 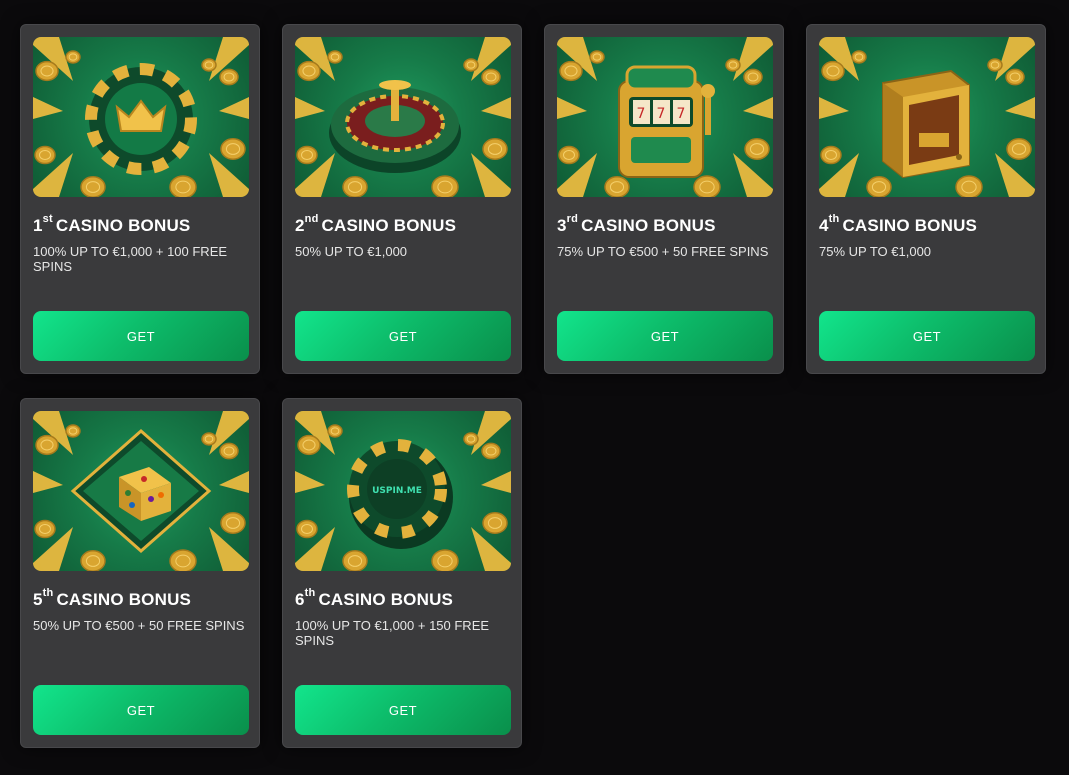 I want to click on uspin-chip-icon: USPIN.ME, so click(x=403, y=491).